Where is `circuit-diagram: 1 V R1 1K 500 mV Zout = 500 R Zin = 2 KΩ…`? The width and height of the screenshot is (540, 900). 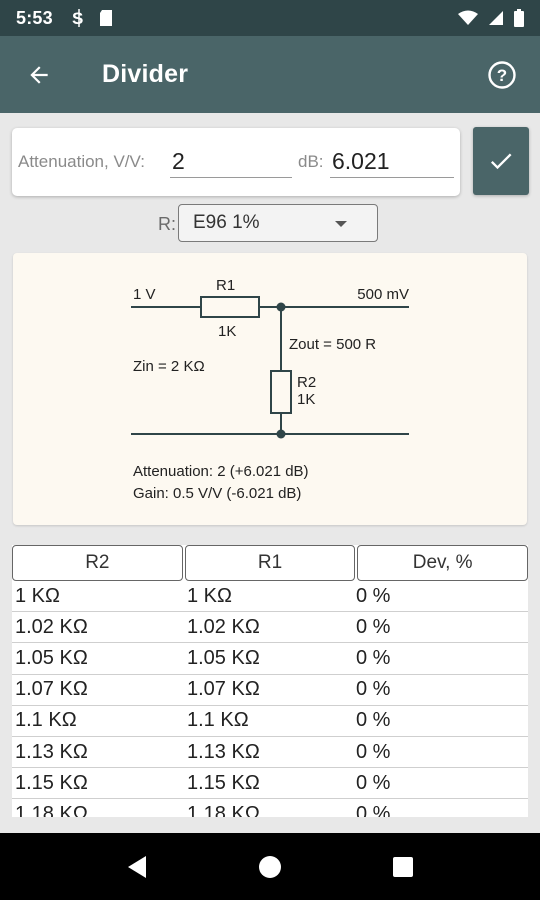 circuit-diagram: 1 V R1 1K 500 mV Zout = 500 R Zin = 2 KΩ… is located at coordinates (270, 389).